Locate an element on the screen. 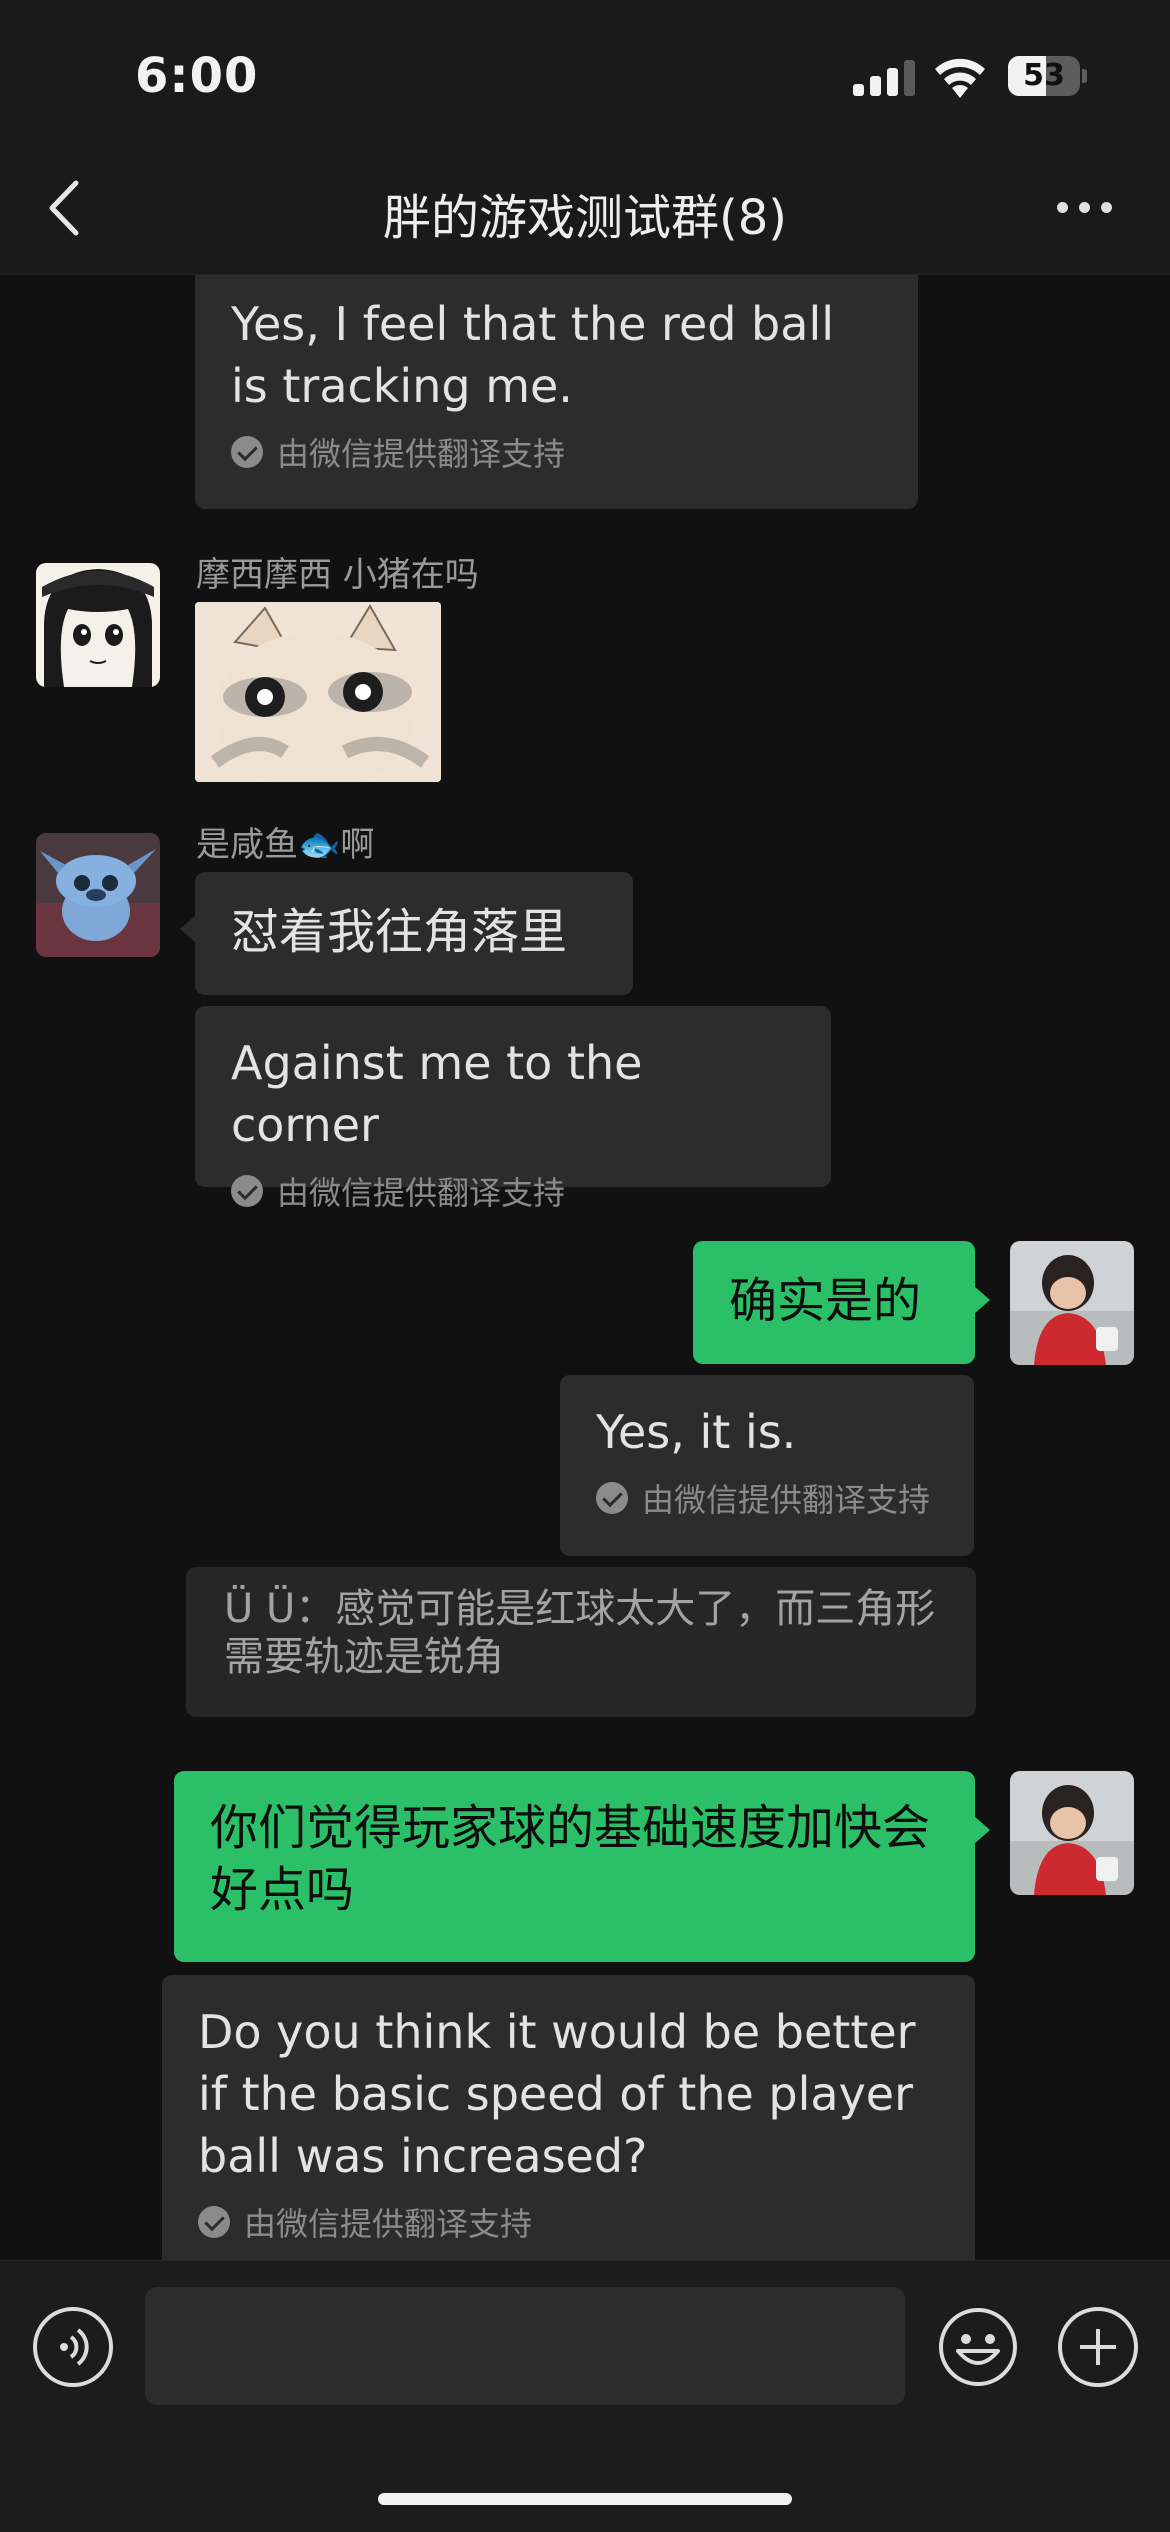 This screenshot has height=2532, width=1170. more-options-icon is located at coordinates (1085, 207).